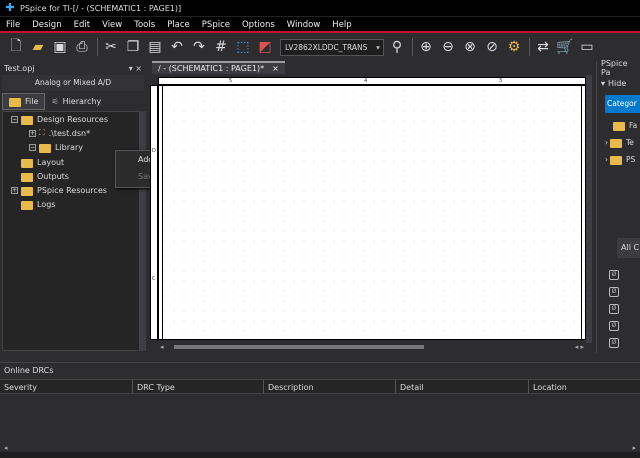 This screenshot has width=640, height=458. Describe the element at coordinates (199, 47) in the screenshot. I see `redo-icon: ↷` at that location.